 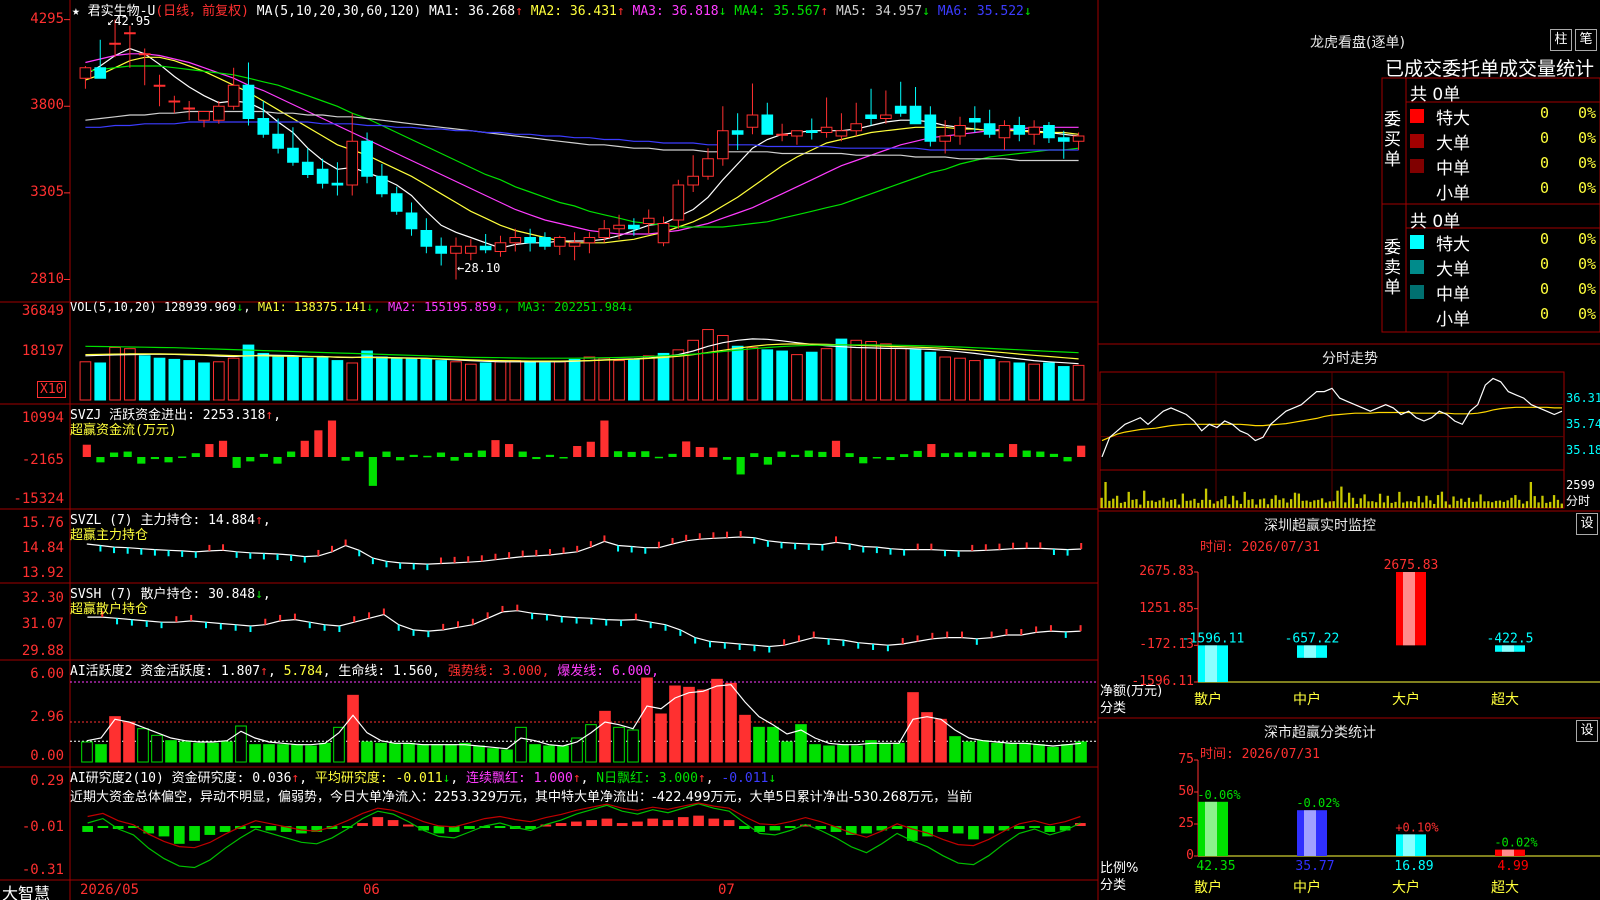 What do you see at coordinates (1166, 571) in the screenshot?
I see `monitor-axis-label: 2675.83` at bounding box center [1166, 571].